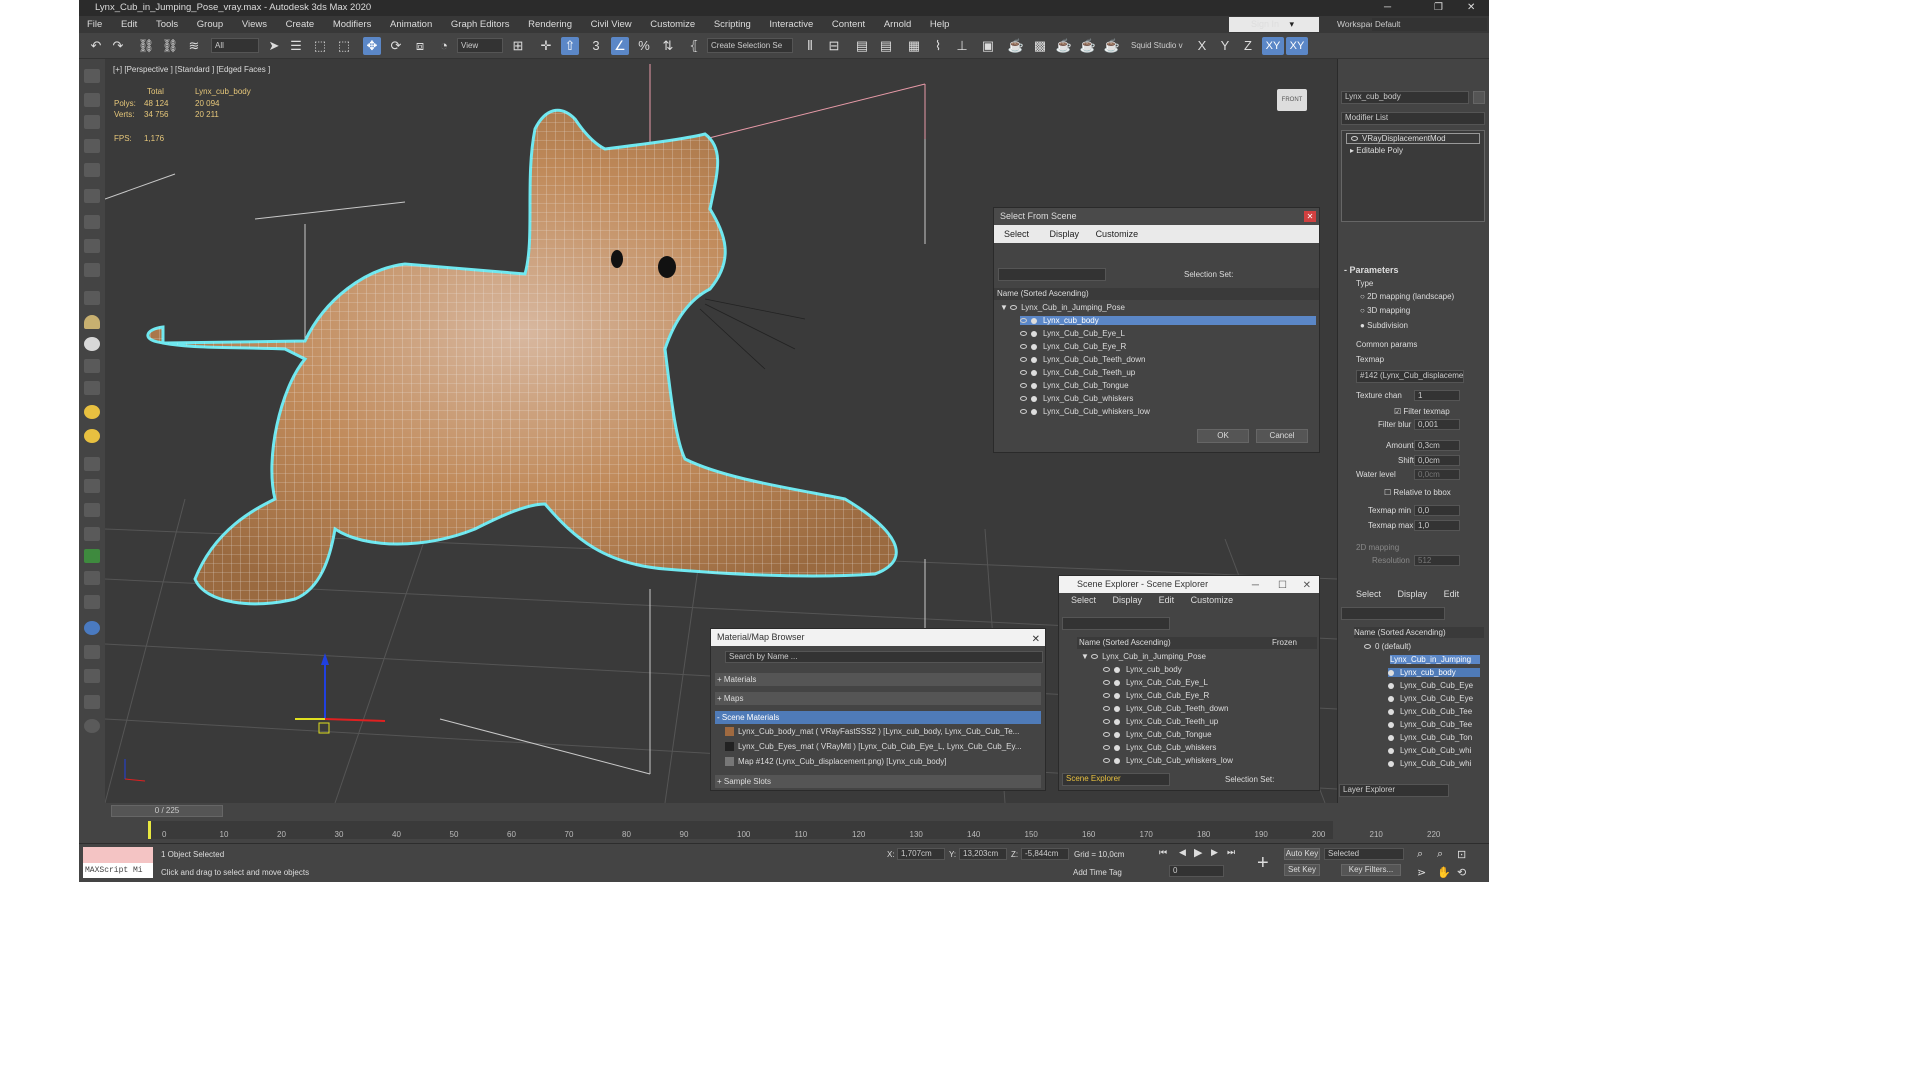  Describe the element at coordinates (1297, 46) in the screenshot. I see `axis-xy-constraint-button: XY` at that location.